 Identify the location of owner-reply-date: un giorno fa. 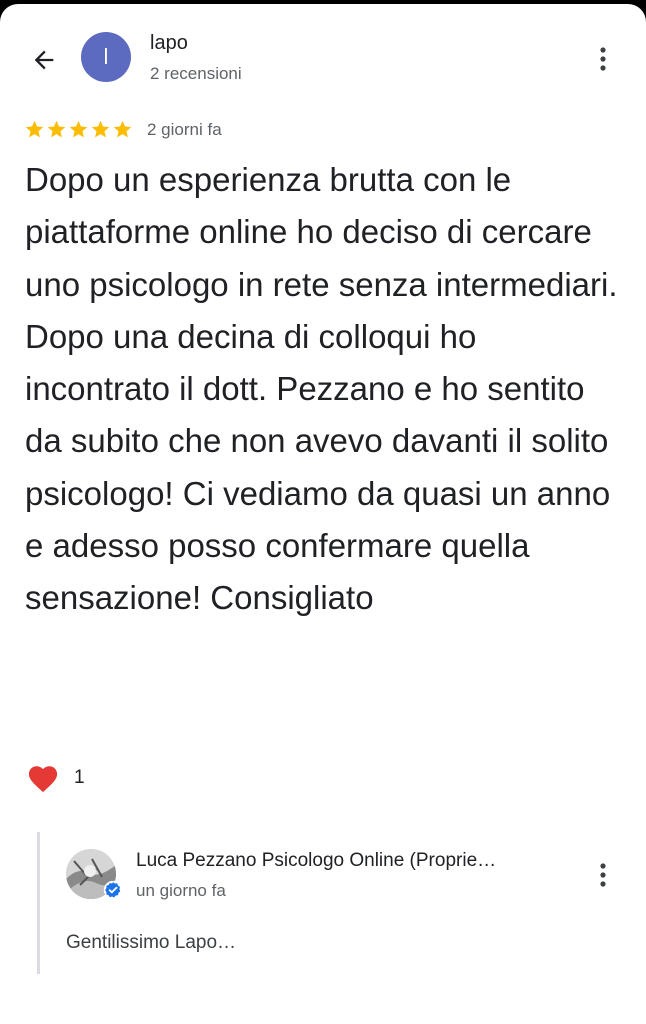
(181, 890).